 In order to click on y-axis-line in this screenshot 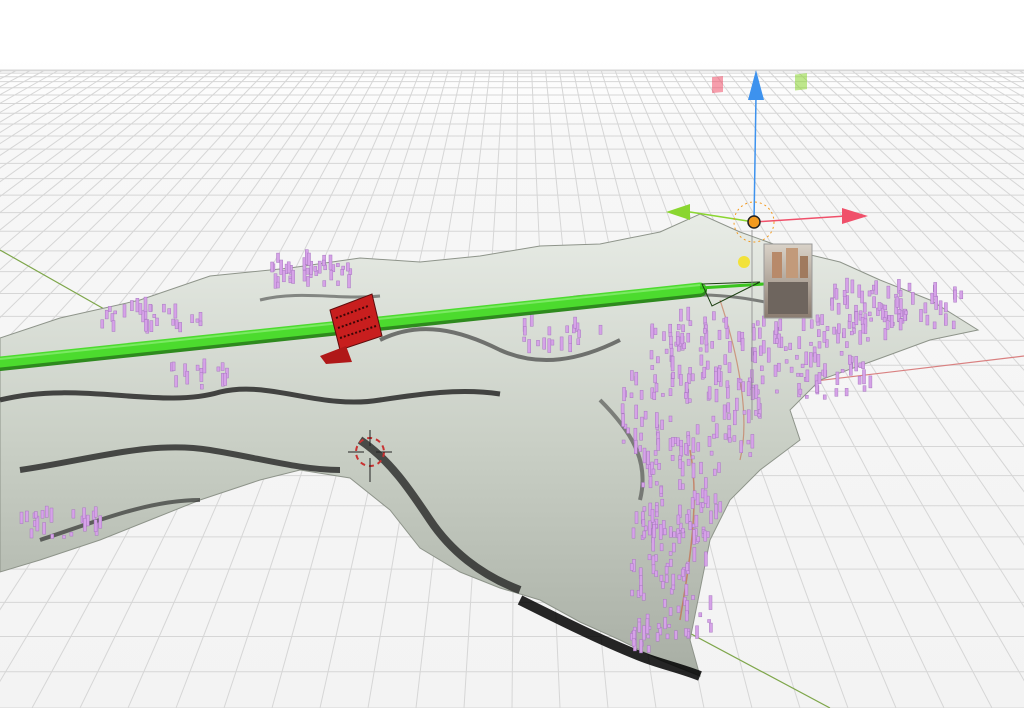, I will do `click(60, 284)`.